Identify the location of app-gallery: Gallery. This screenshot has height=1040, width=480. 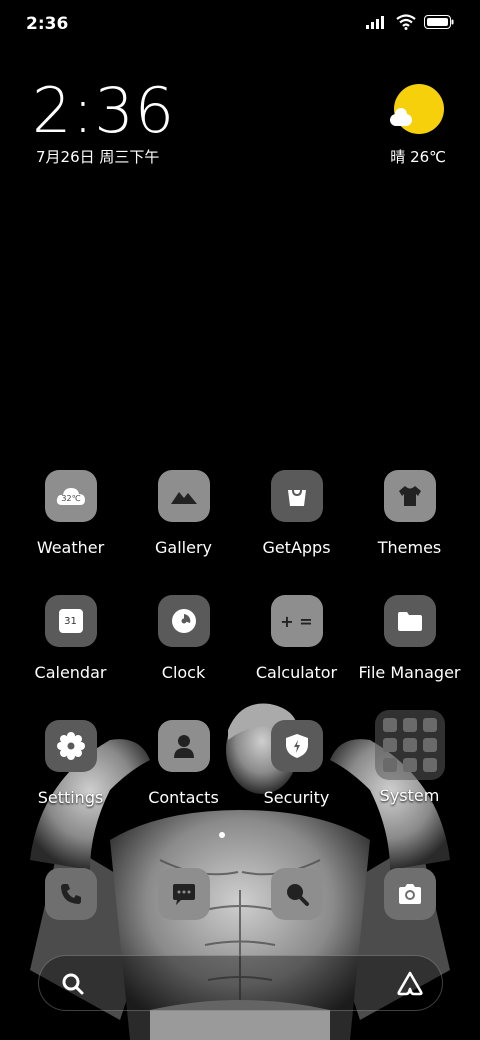
(183, 513).